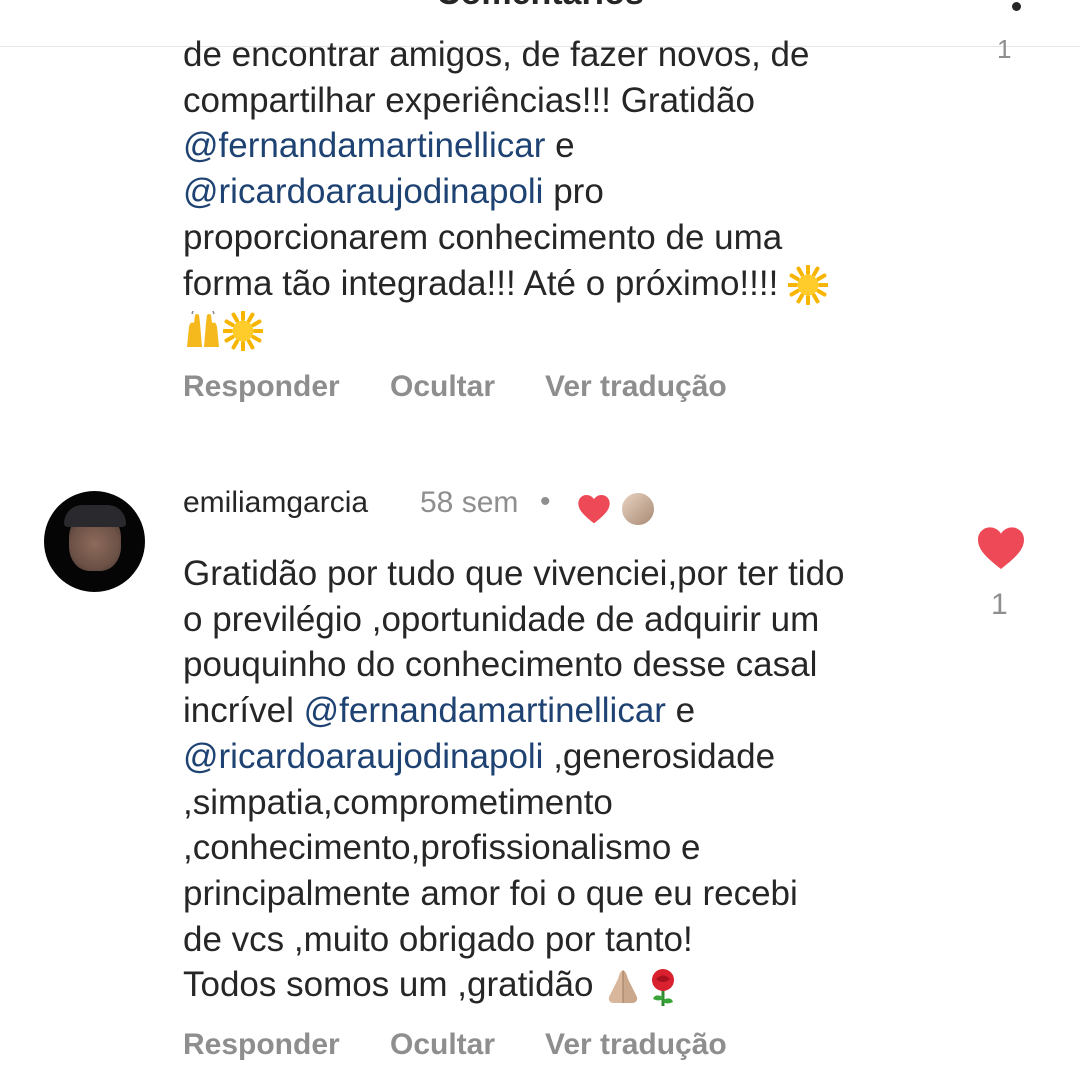 The height and width of the screenshot is (1080, 1080). I want to click on comment-text-segment: incrível, so click(243, 711).